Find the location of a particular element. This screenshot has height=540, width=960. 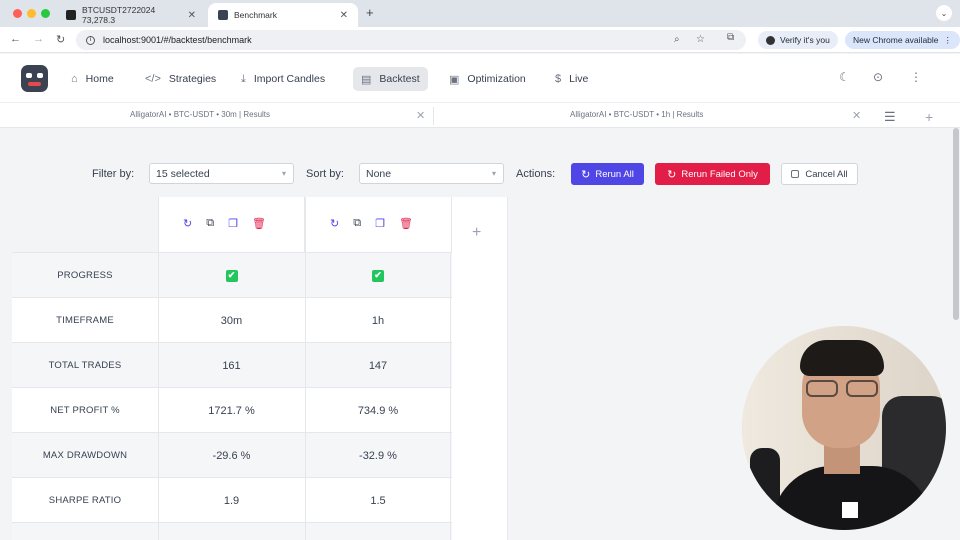

close-window-button is located at coordinates (17, 13).